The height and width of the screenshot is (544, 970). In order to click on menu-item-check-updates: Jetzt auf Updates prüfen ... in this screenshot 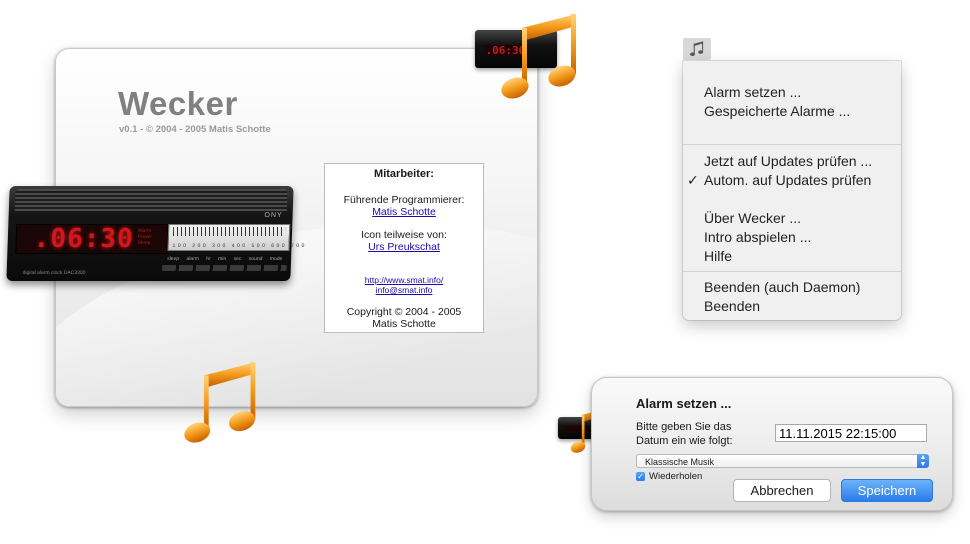, I will do `click(788, 161)`.